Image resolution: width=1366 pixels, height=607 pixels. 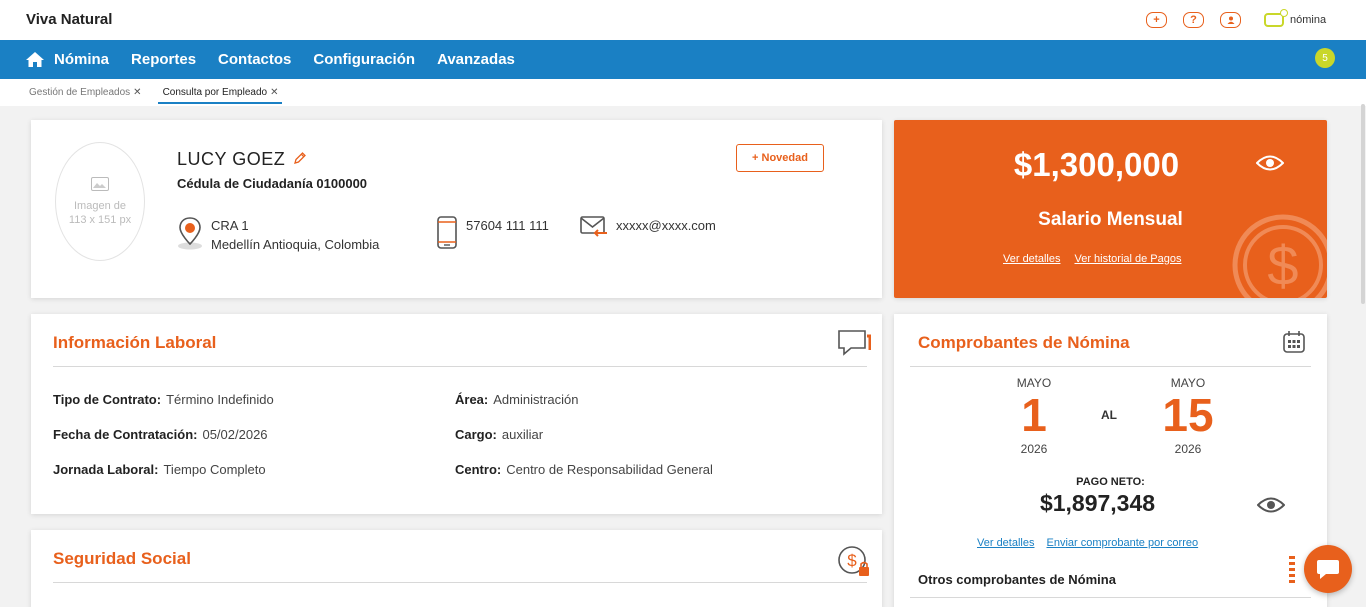 I want to click on employee-name: LUCY GOEZ, so click(x=242, y=159).